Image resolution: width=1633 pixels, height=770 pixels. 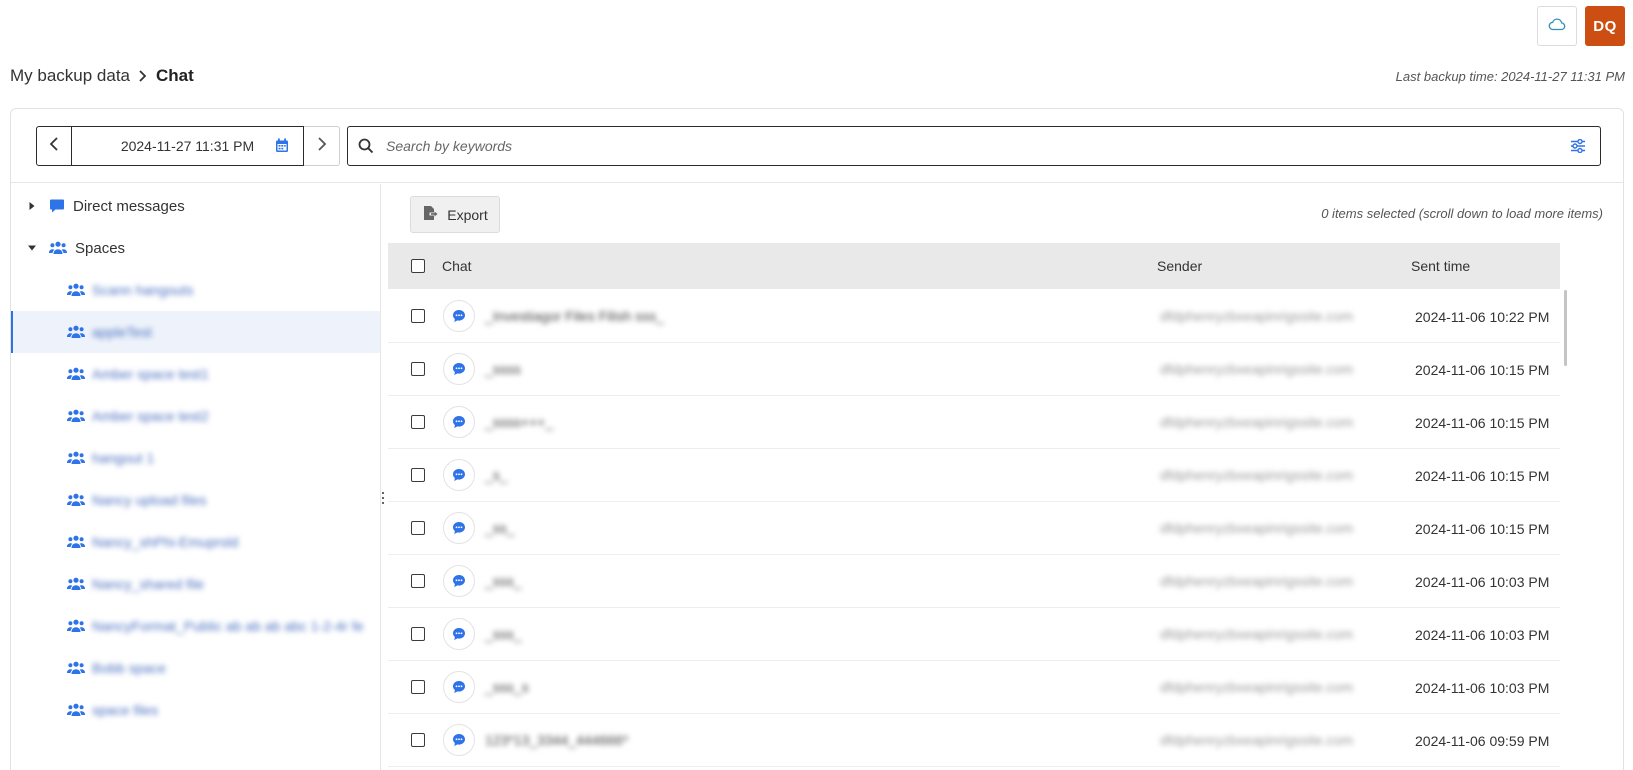 What do you see at coordinates (100, 248) in the screenshot?
I see `sidebar-item-label: Spaces` at bounding box center [100, 248].